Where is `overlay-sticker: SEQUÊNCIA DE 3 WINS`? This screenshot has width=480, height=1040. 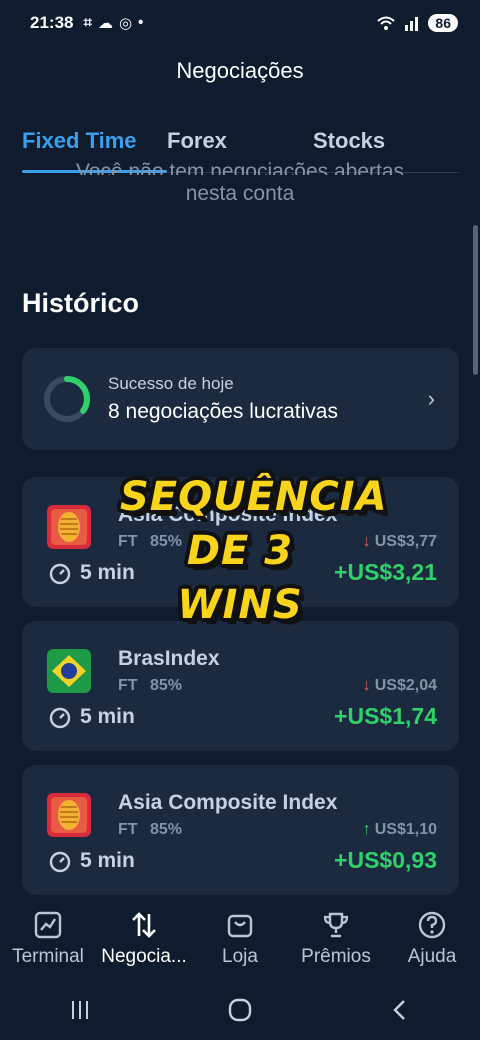 overlay-sticker: SEQUÊNCIA DE 3 WINS is located at coordinates (254, 551).